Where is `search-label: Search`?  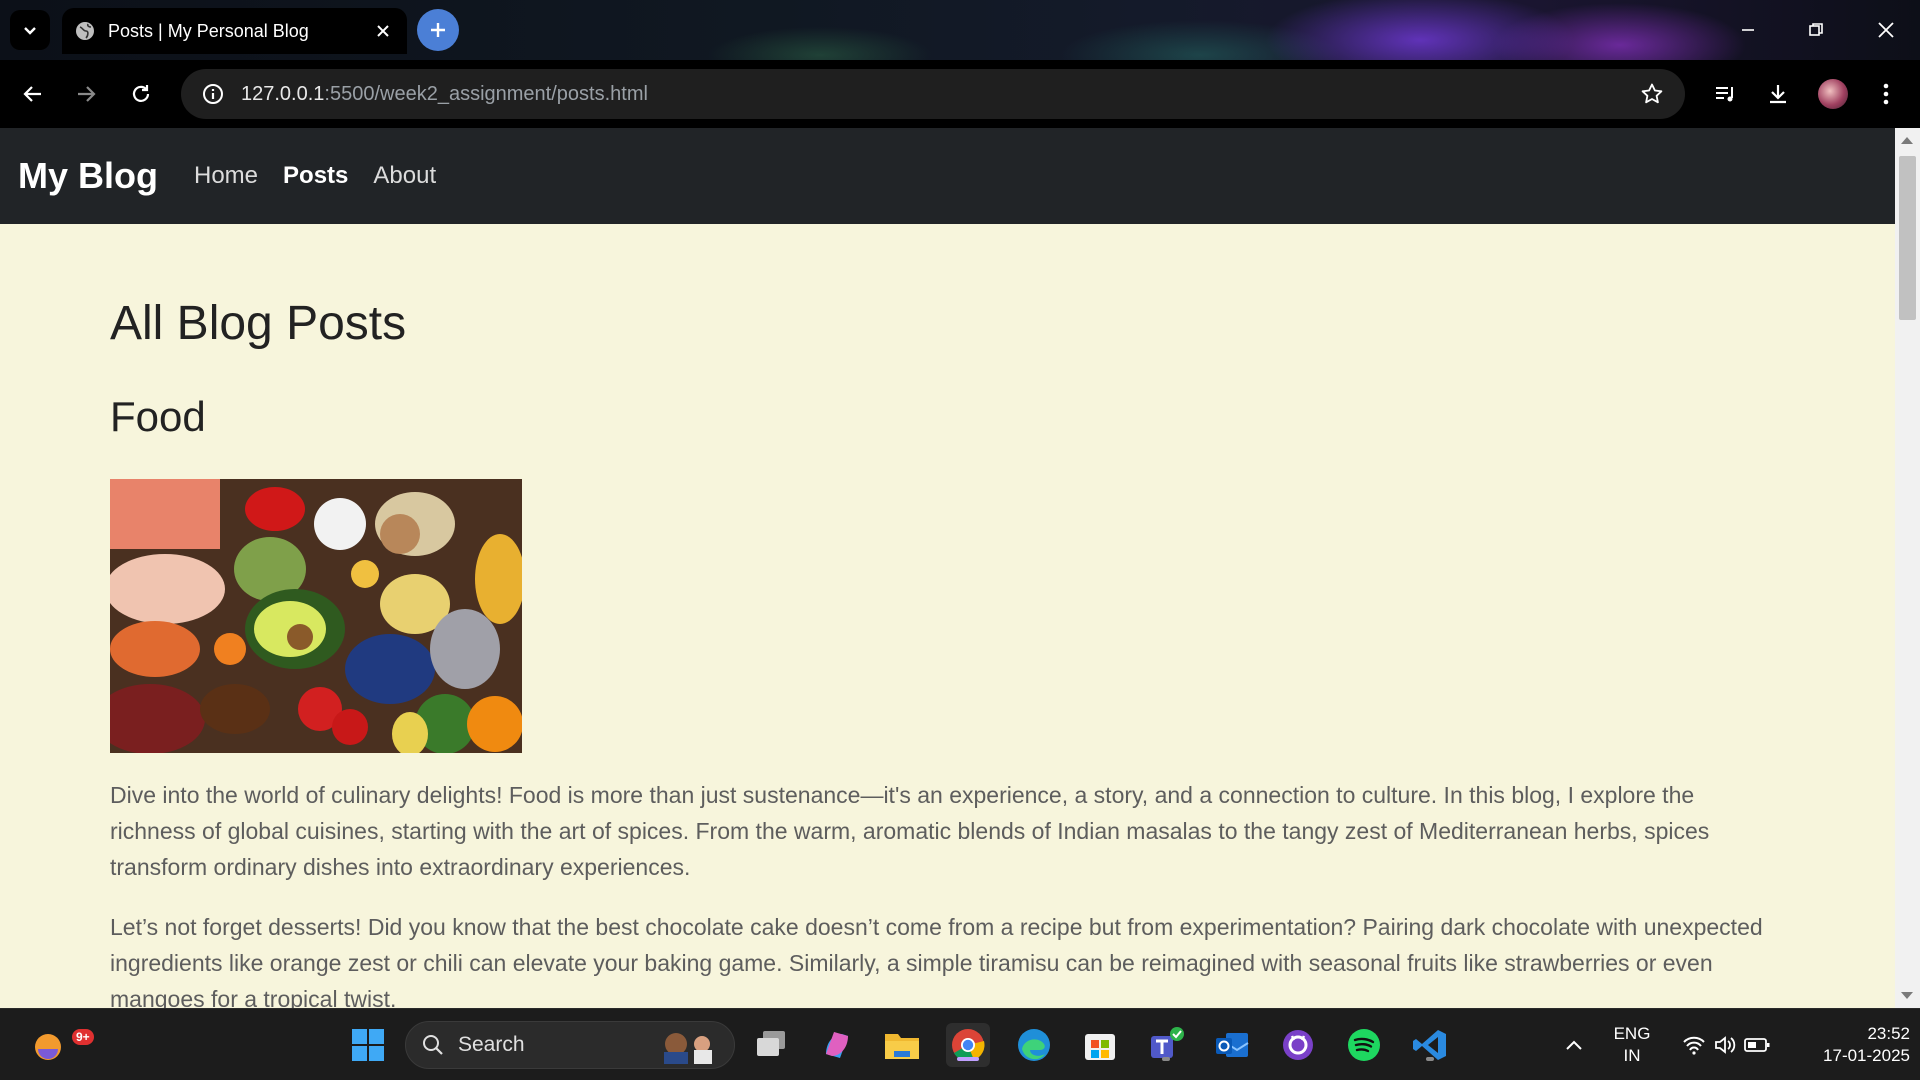 search-label: Search is located at coordinates (491, 1044).